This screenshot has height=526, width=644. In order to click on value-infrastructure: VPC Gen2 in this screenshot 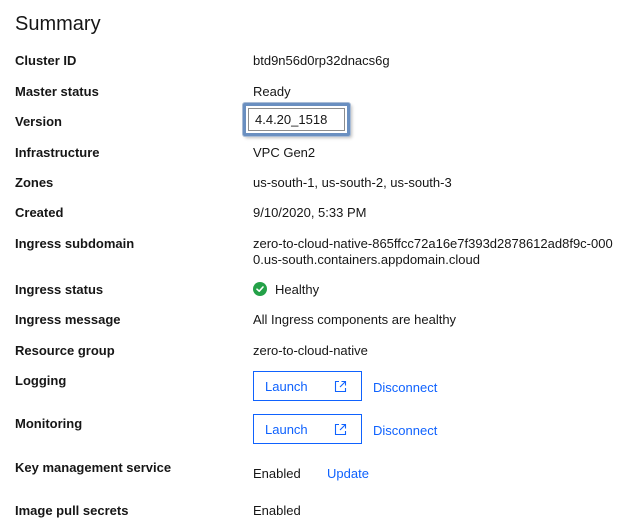, I will do `click(284, 152)`.